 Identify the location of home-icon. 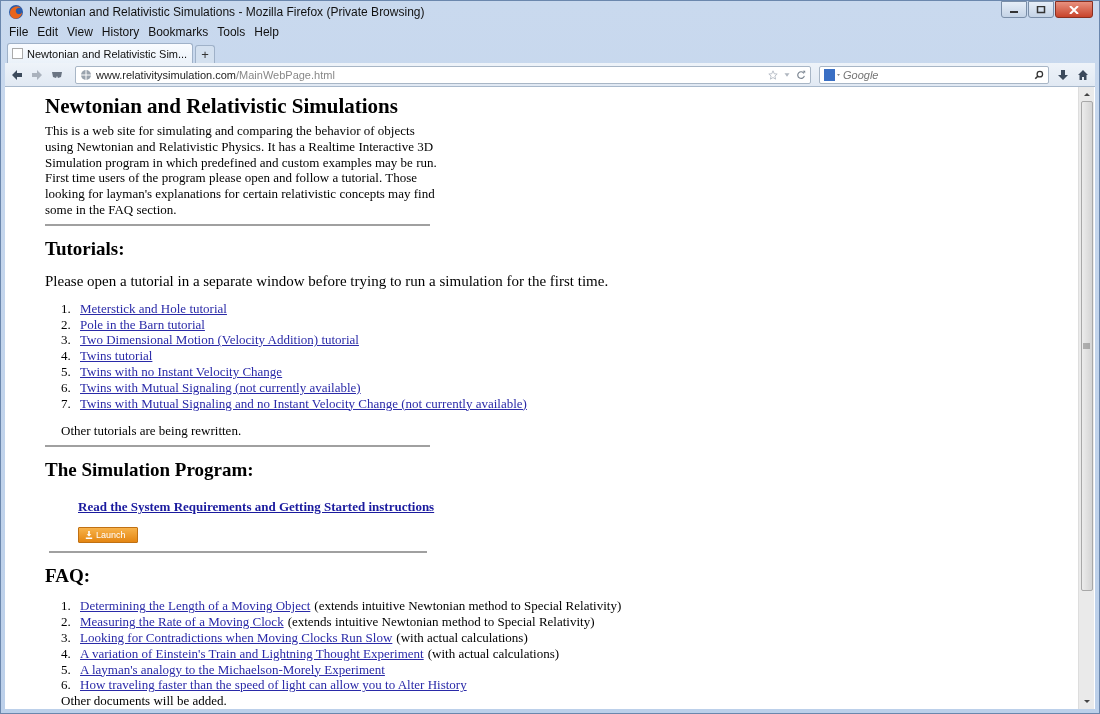
(1083, 74).